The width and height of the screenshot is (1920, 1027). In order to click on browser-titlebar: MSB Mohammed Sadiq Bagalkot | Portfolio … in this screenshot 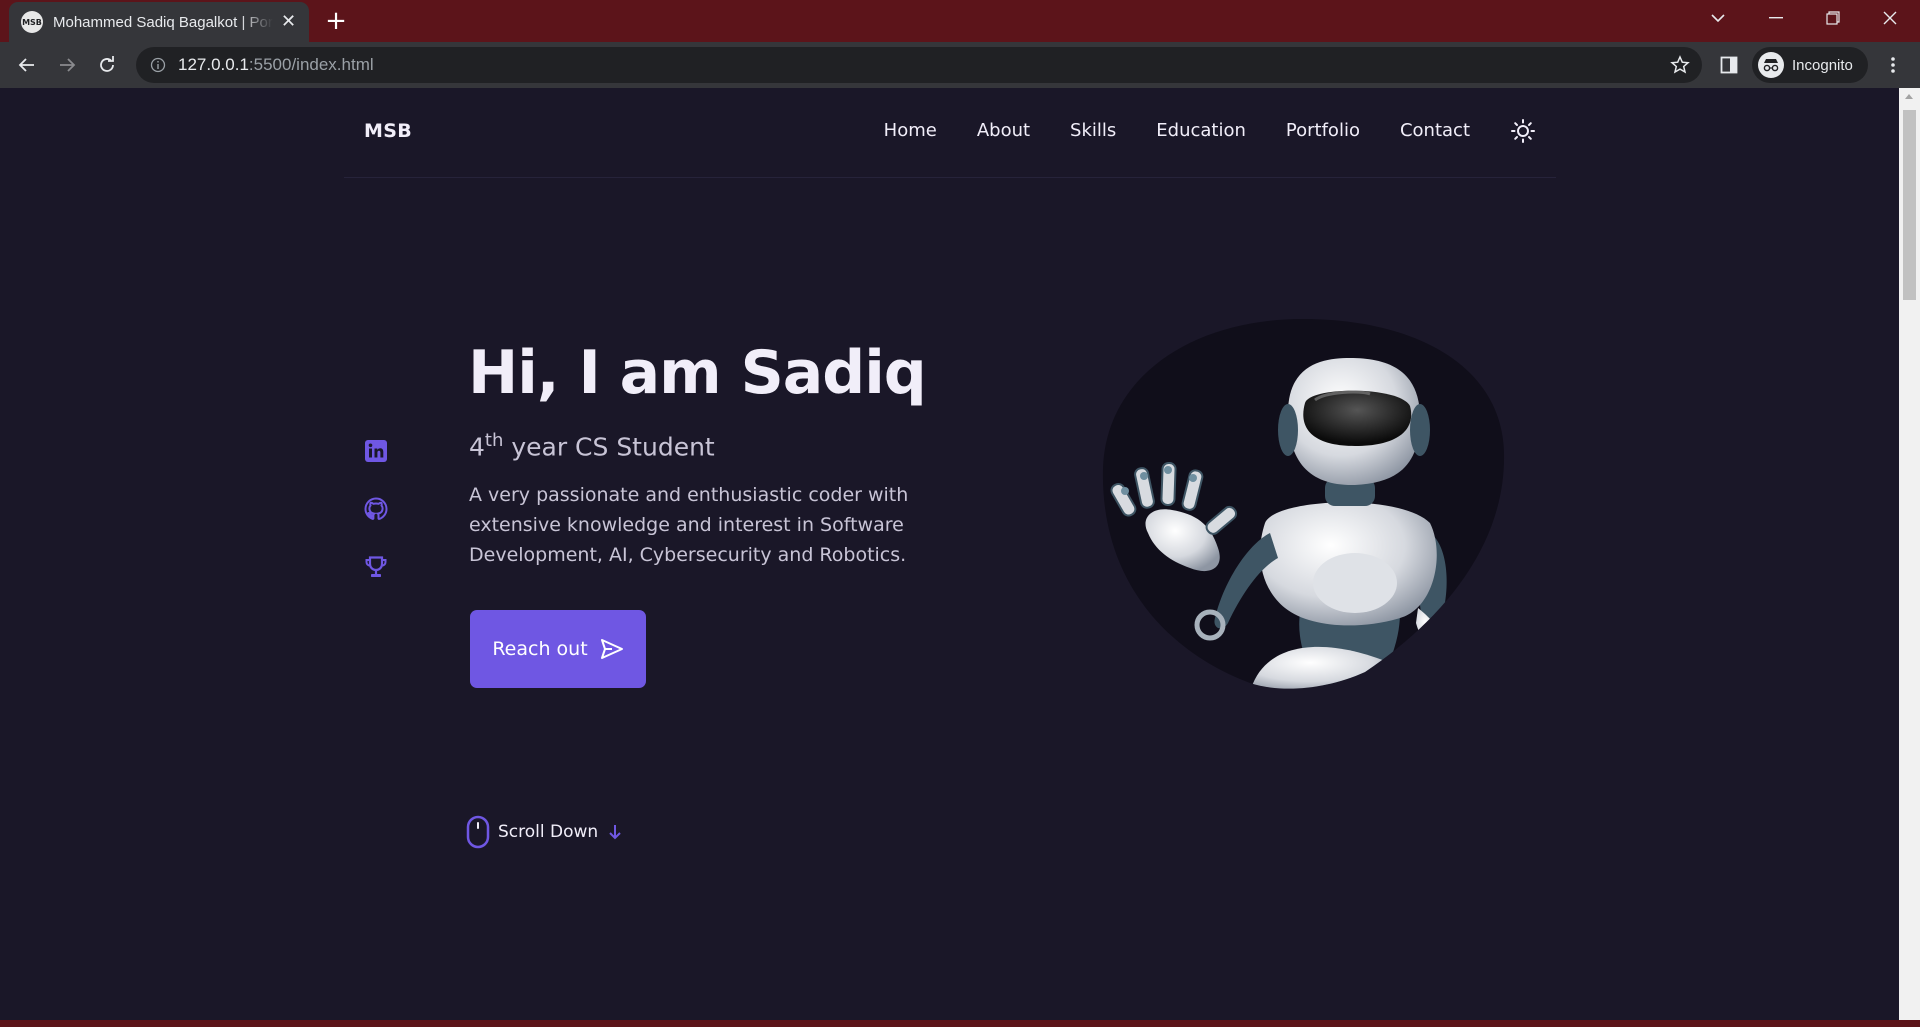, I will do `click(960, 21)`.